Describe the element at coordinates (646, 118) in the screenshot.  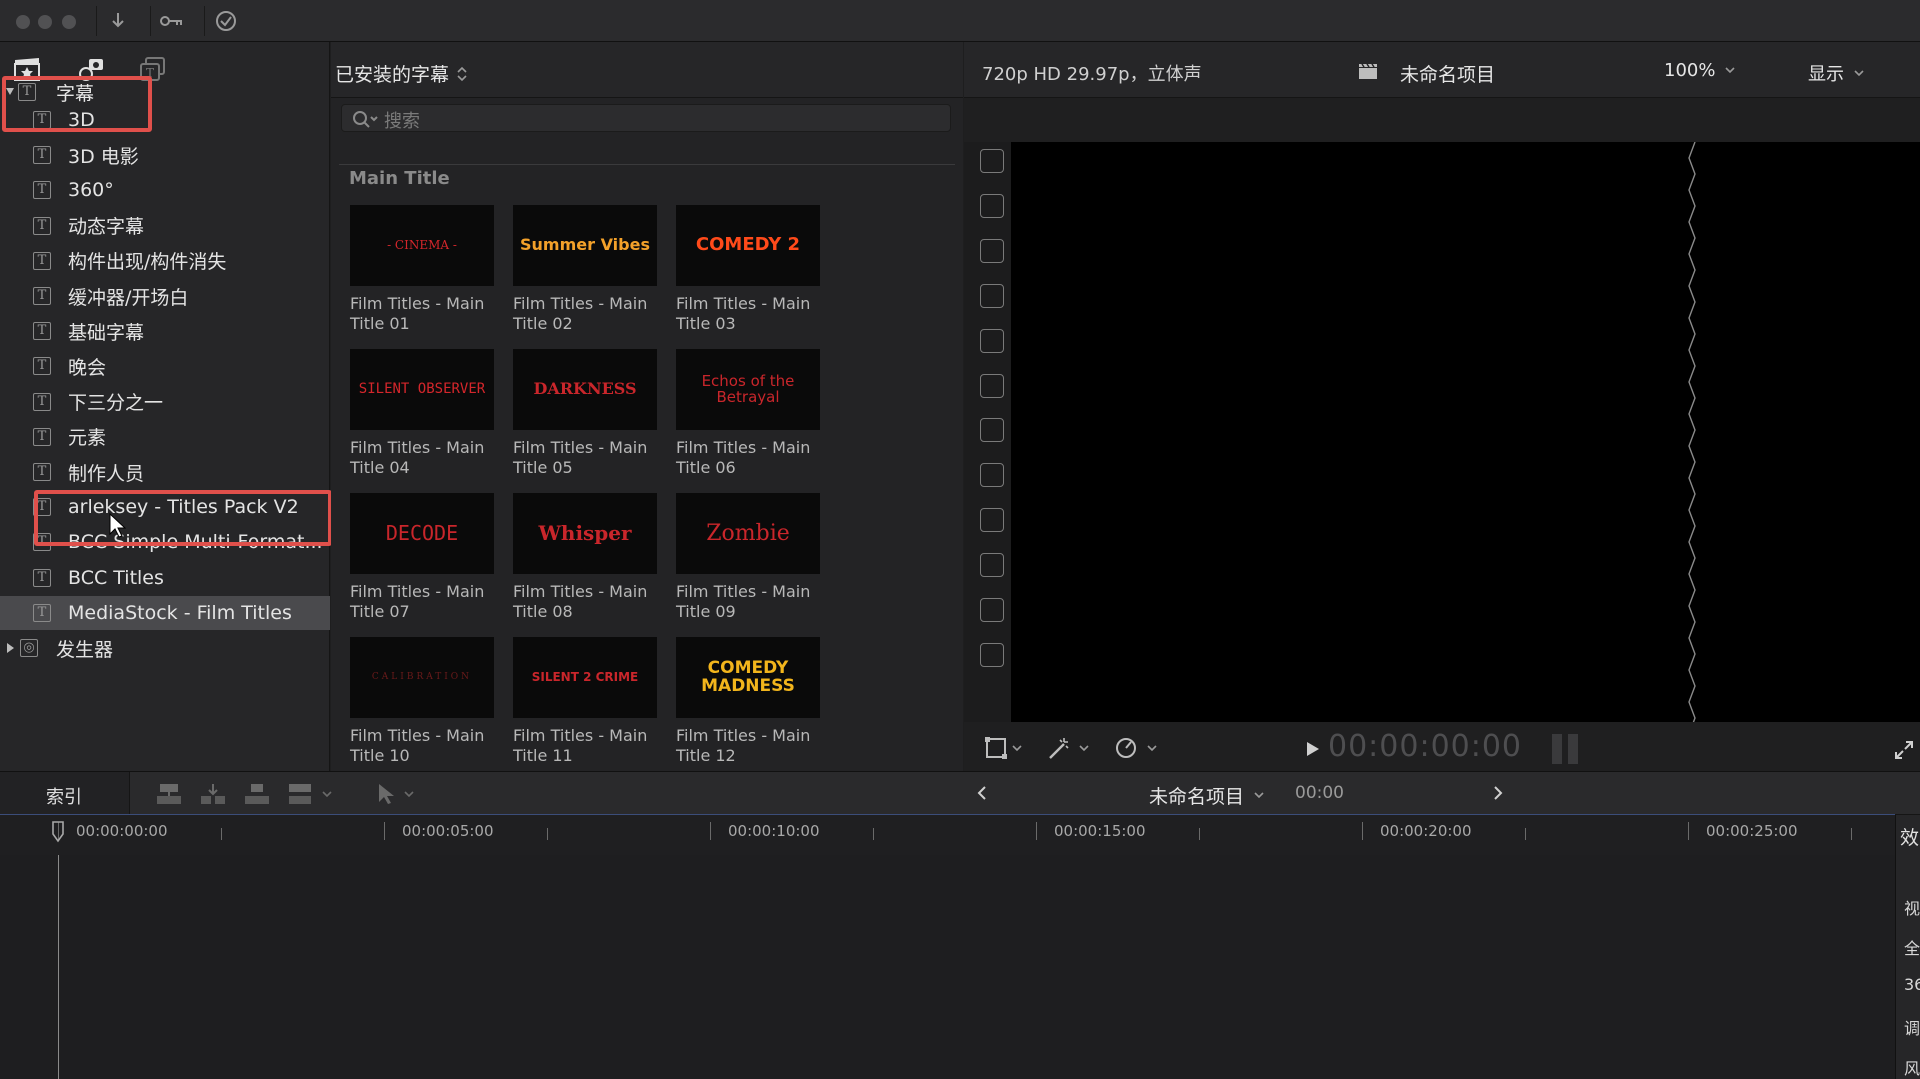
I see `search-field: 搜索` at that location.